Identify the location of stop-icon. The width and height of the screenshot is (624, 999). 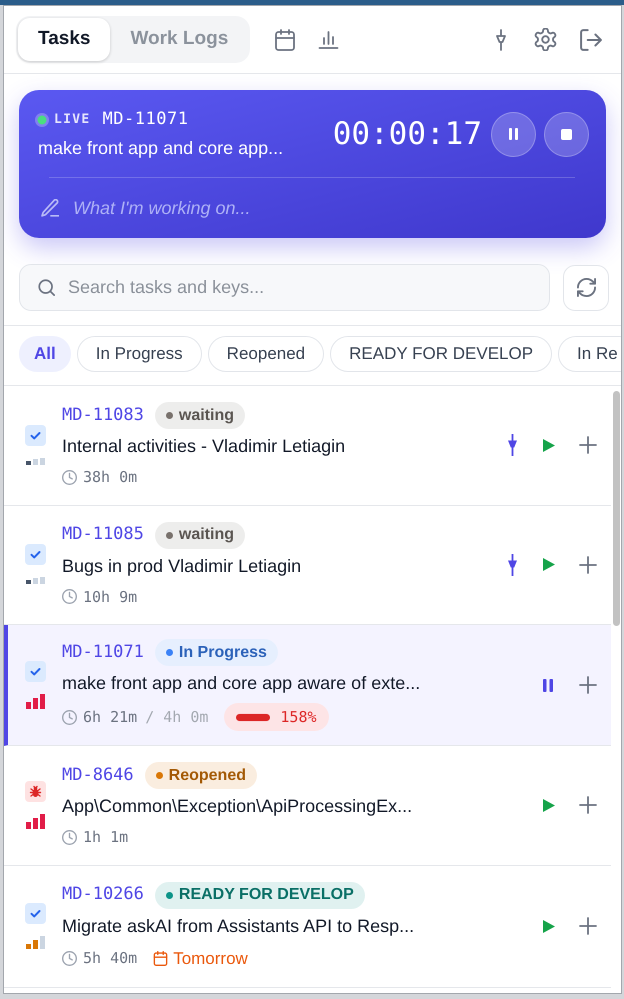
(566, 134).